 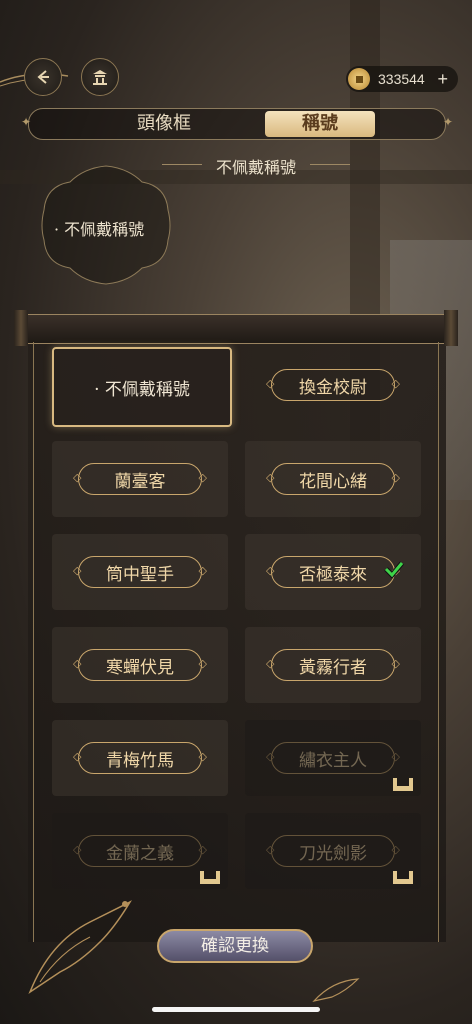 I want to click on title-label: 繡衣主人, so click(x=333, y=758).